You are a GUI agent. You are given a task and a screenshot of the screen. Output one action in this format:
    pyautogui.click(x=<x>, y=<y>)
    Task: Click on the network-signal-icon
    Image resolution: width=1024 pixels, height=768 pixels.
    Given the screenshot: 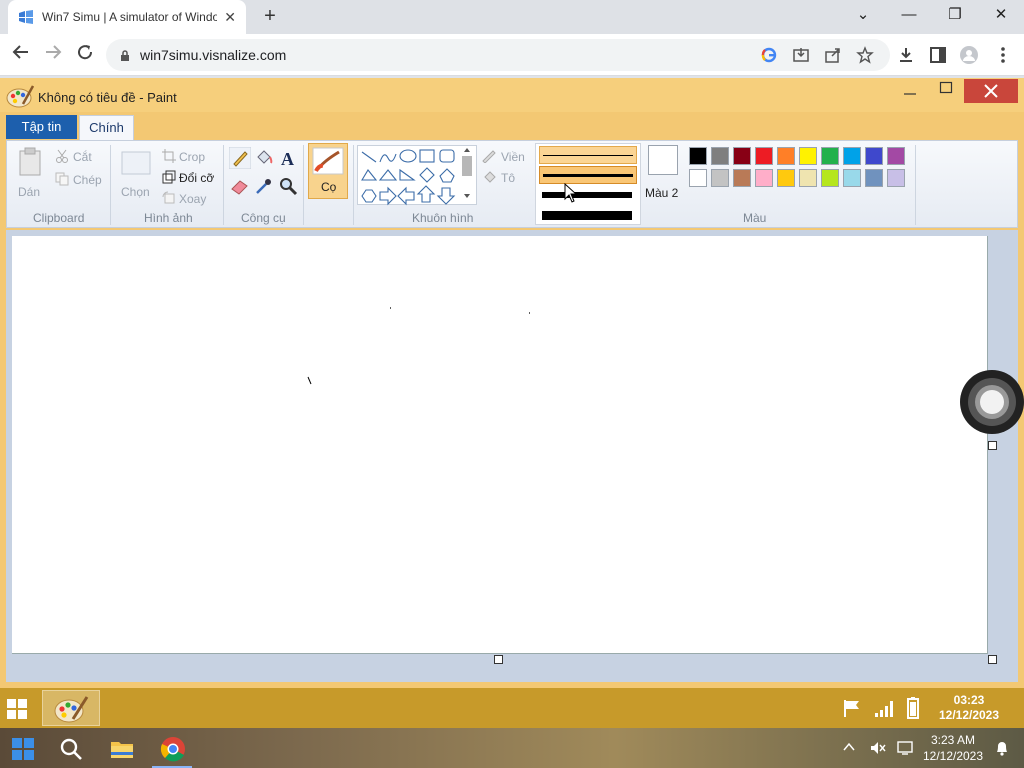 What is the action you would take?
    pyautogui.click(x=885, y=708)
    